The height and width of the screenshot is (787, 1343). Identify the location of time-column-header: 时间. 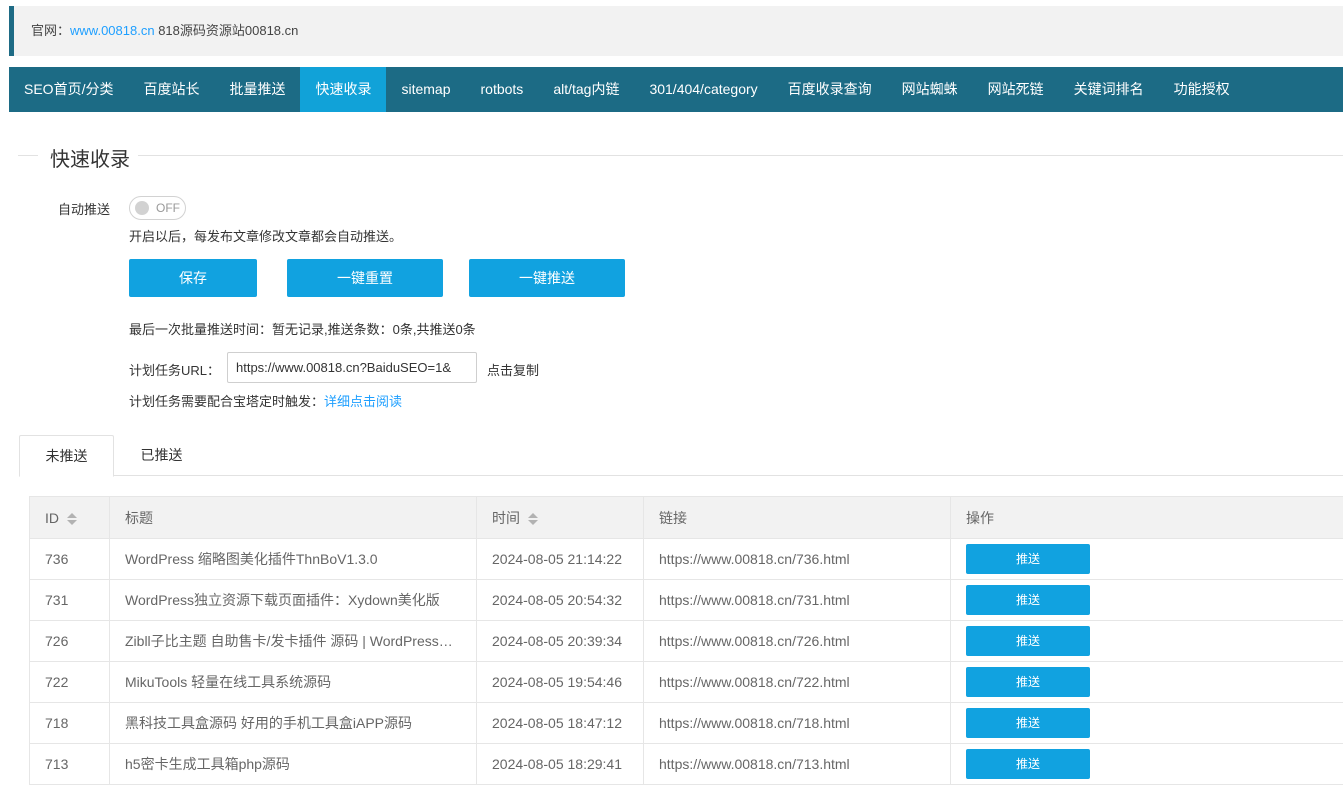
(560, 517).